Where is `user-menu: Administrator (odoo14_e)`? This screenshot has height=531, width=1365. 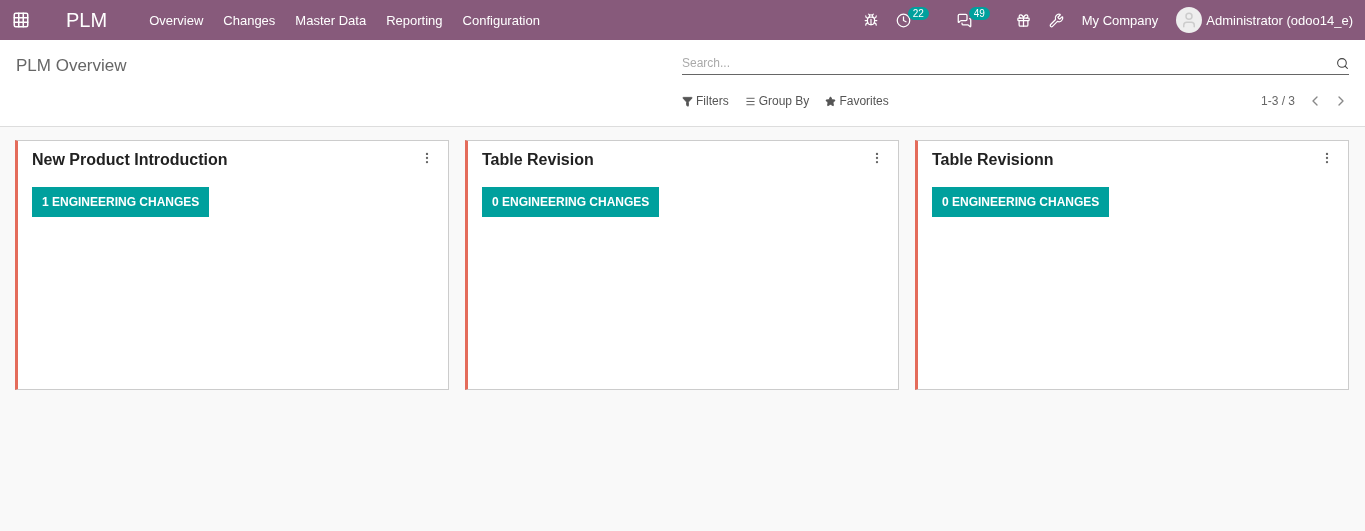
user-menu: Administrator (odoo14_e) is located at coordinates (1279, 20).